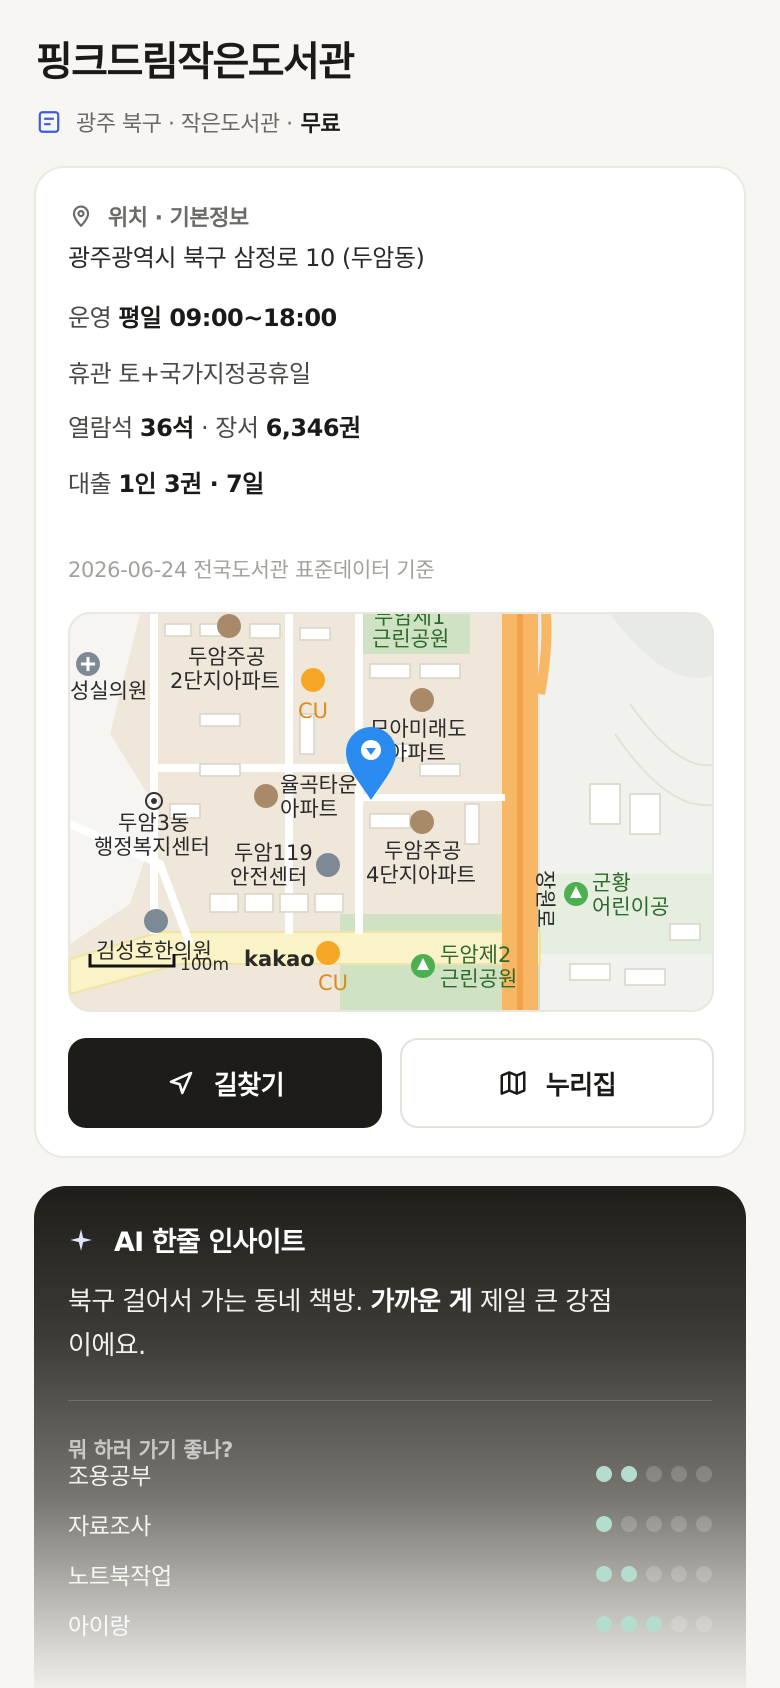 This screenshot has height=1688, width=780. What do you see at coordinates (90, 484) in the screenshot?
I see `loan-label: 대출` at bounding box center [90, 484].